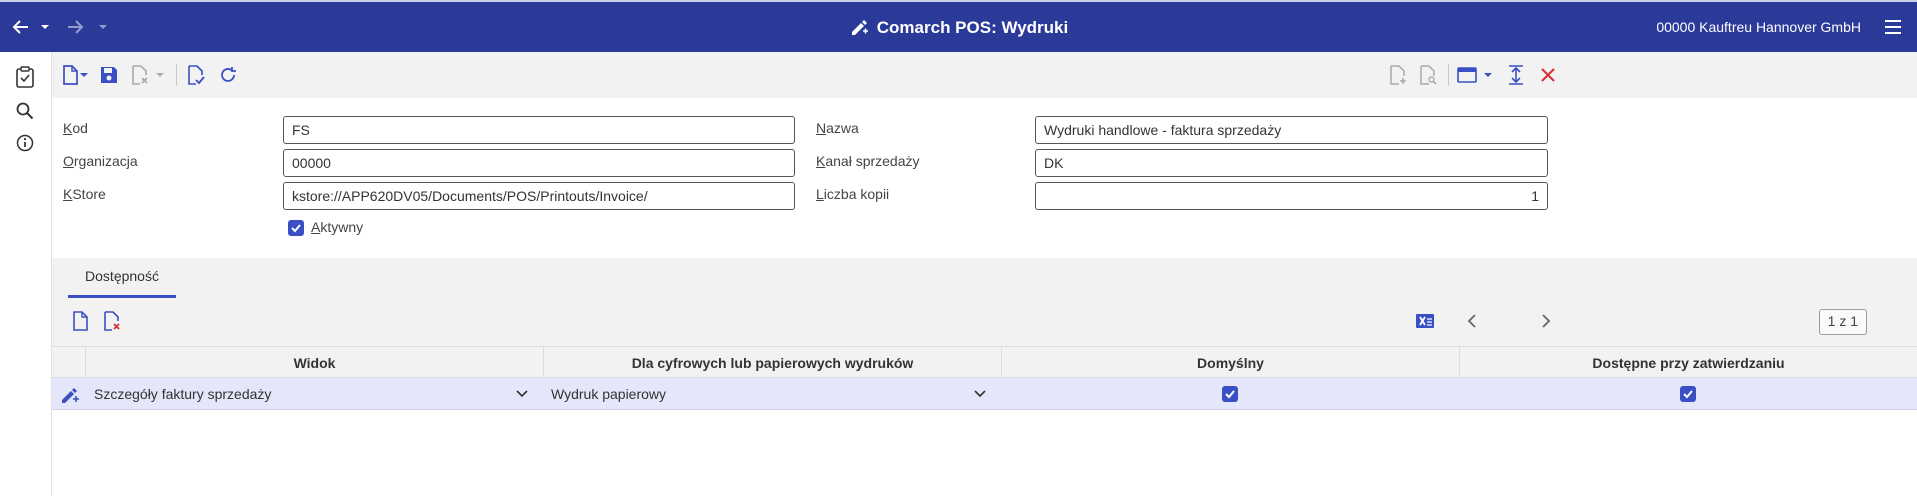 This screenshot has width=1917, height=496. What do you see at coordinates (112, 321) in the screenshot?
I see `delete-row-icon` at bounding box center [112, 321].